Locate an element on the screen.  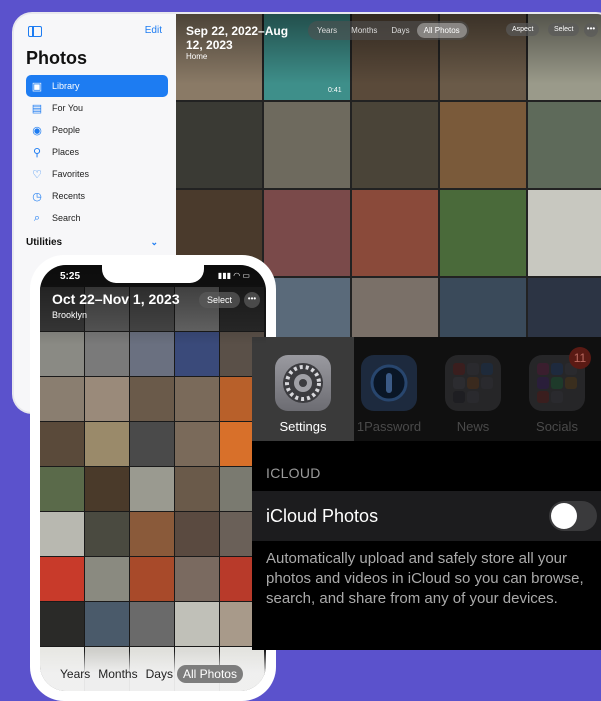
toggle-knob is located at coordinates (564, 516).